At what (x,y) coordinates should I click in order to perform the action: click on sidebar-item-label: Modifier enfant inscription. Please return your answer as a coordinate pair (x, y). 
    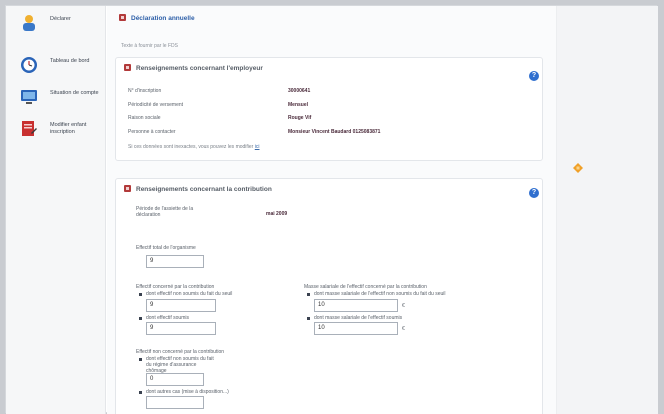
    Looking at the image, I should click on (68, 128).